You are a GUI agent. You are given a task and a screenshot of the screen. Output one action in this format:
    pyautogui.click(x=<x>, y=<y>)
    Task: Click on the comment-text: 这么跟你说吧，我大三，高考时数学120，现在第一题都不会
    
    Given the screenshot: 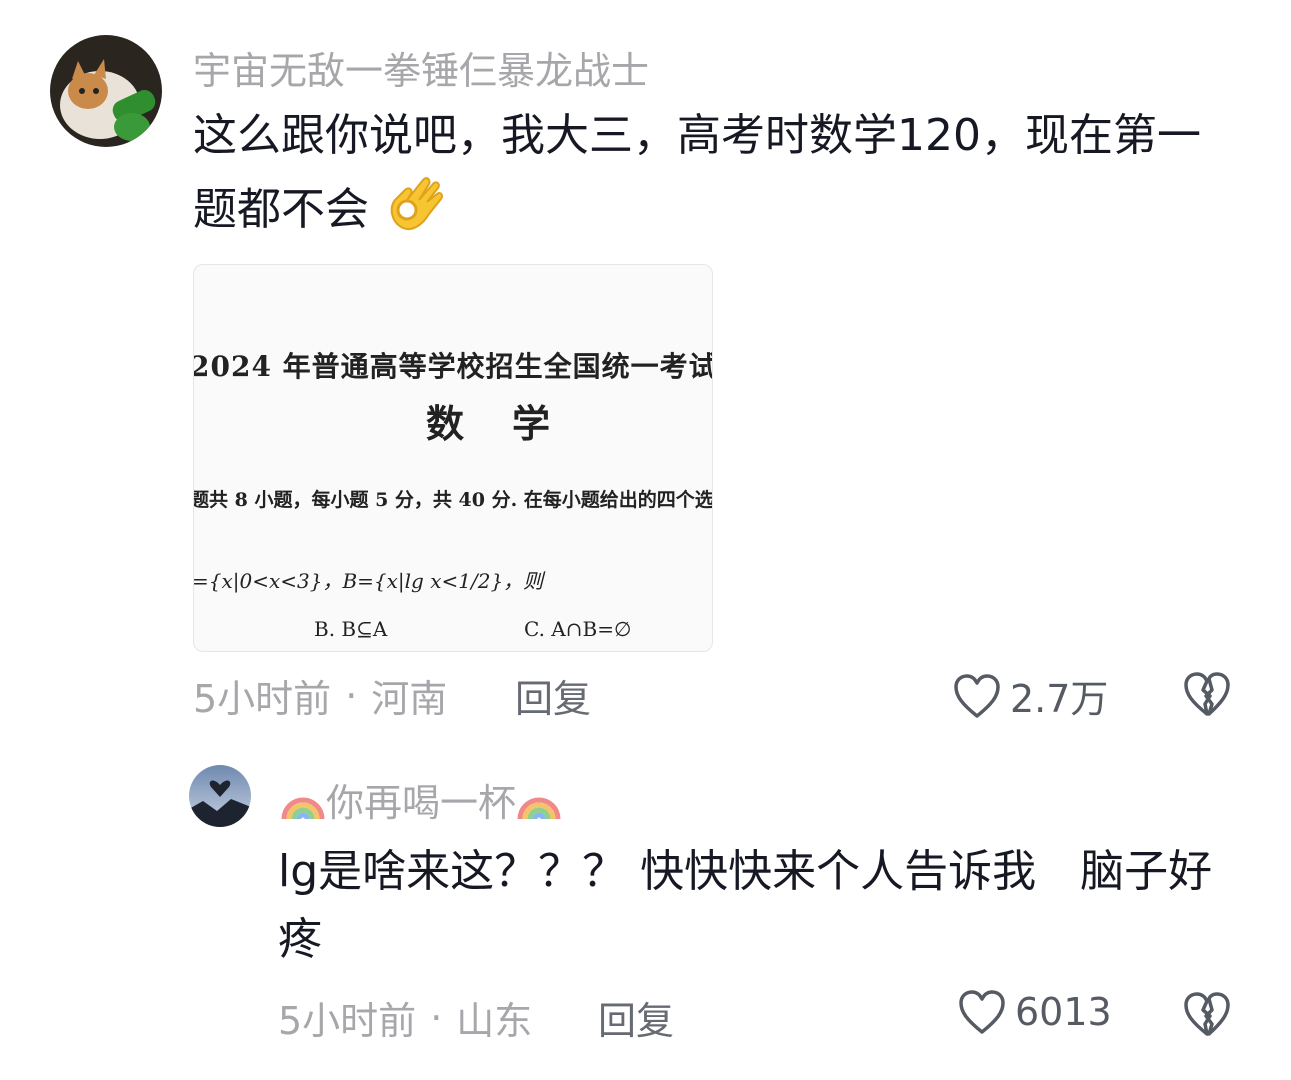 What is the action you would take?
    pyautogui.click(x=713, y=178)
    